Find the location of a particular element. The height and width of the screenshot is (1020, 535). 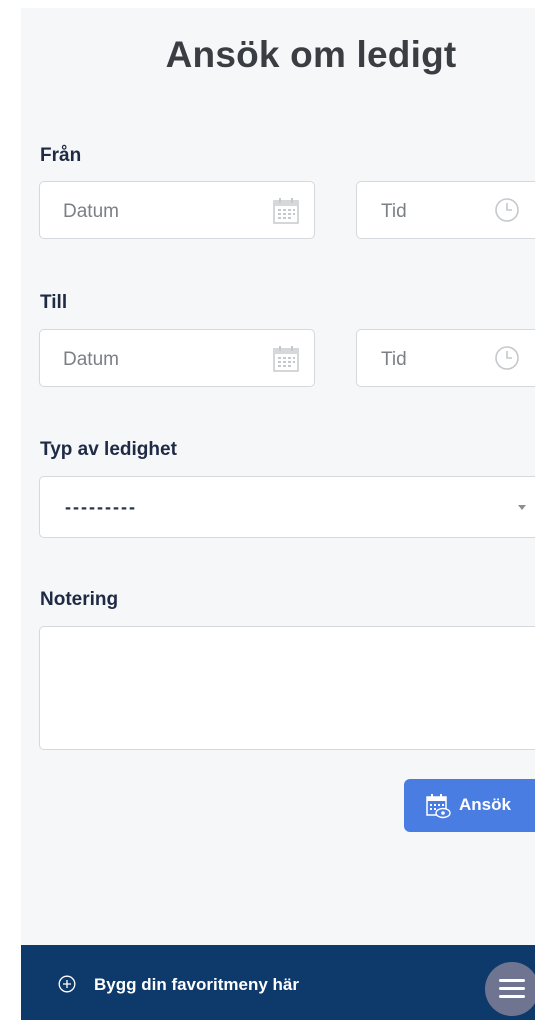

page-title: Ansök om ledigt is located at coordinates (311, 54).